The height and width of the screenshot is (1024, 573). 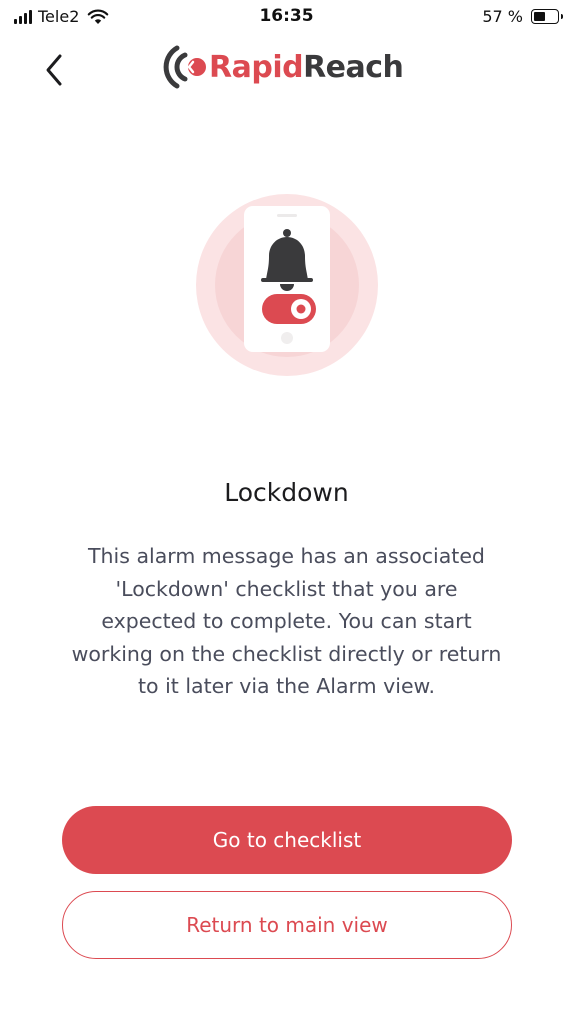 What do you see at coordinates (539, 16) in the screenshot?
I see `battery-level-fill` at bounding box center [539, 16].